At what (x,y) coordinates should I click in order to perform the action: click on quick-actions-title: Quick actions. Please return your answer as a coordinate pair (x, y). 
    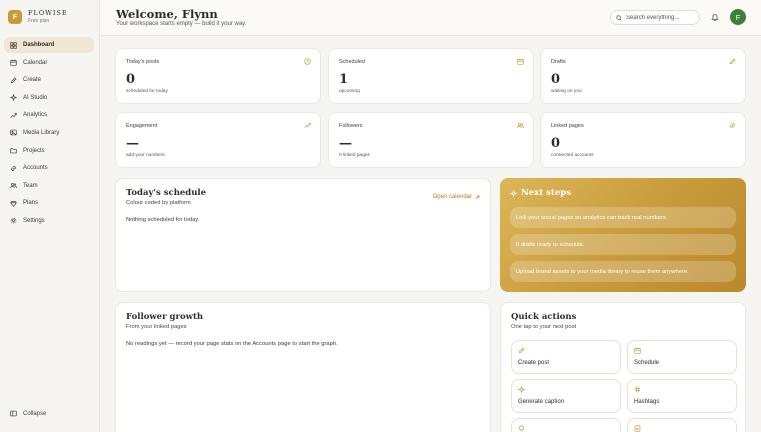
    Looking at the image, I should click on (544, 317).